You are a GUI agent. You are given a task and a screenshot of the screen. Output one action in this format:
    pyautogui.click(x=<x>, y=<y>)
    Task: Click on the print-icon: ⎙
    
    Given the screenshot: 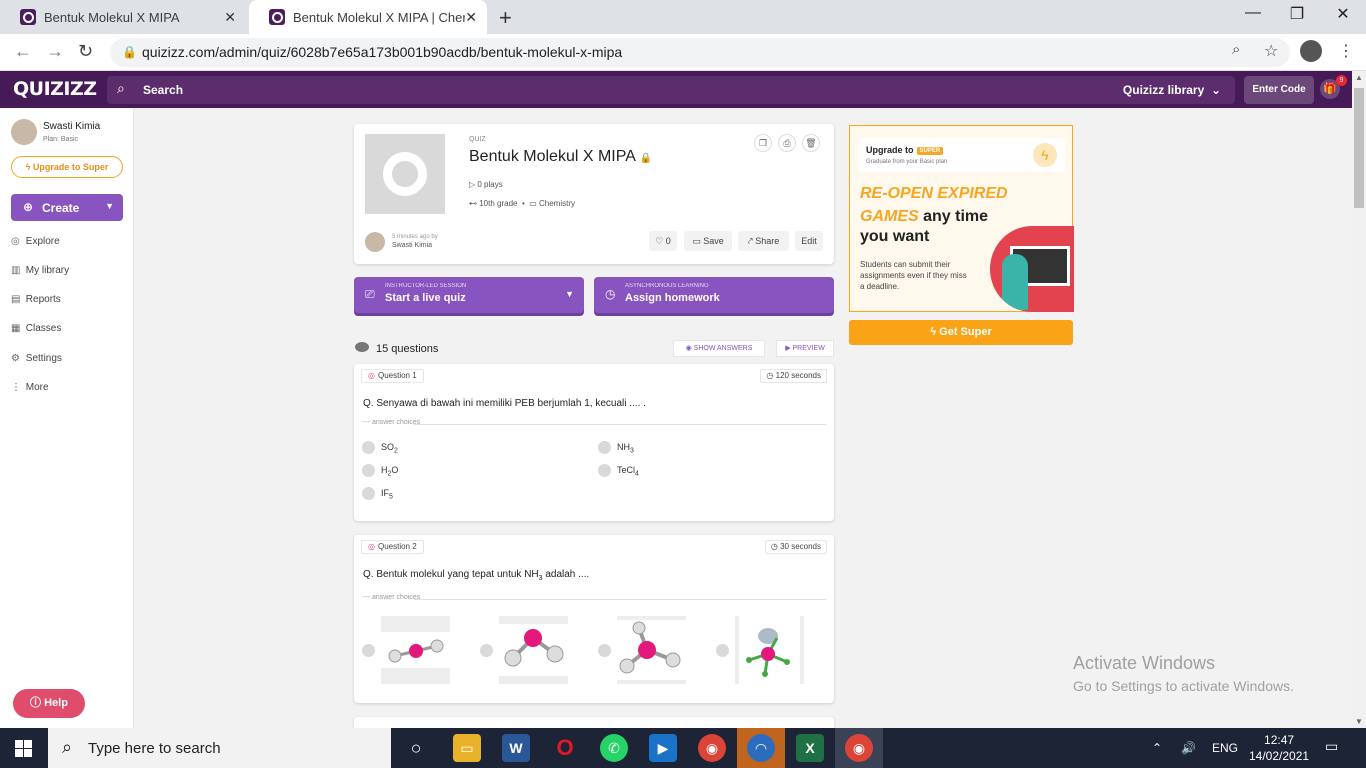 What is the action you would take?
    pyautogui.click(x=787, y=143)
    